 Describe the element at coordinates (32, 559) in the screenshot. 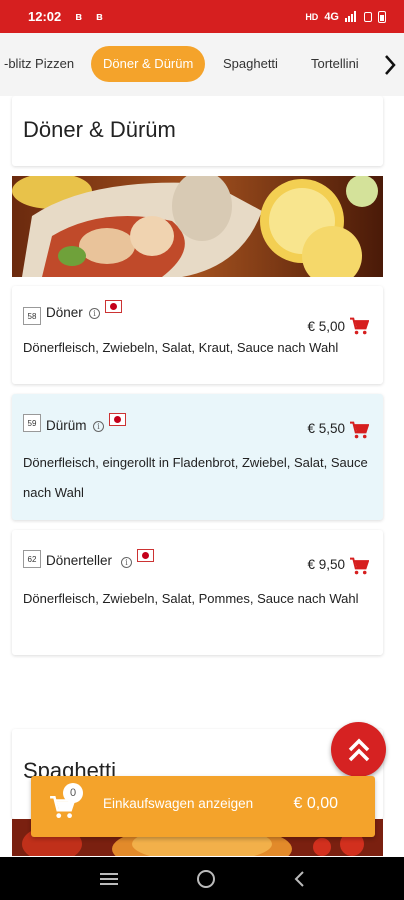

I see `item-number: 62` at that location.